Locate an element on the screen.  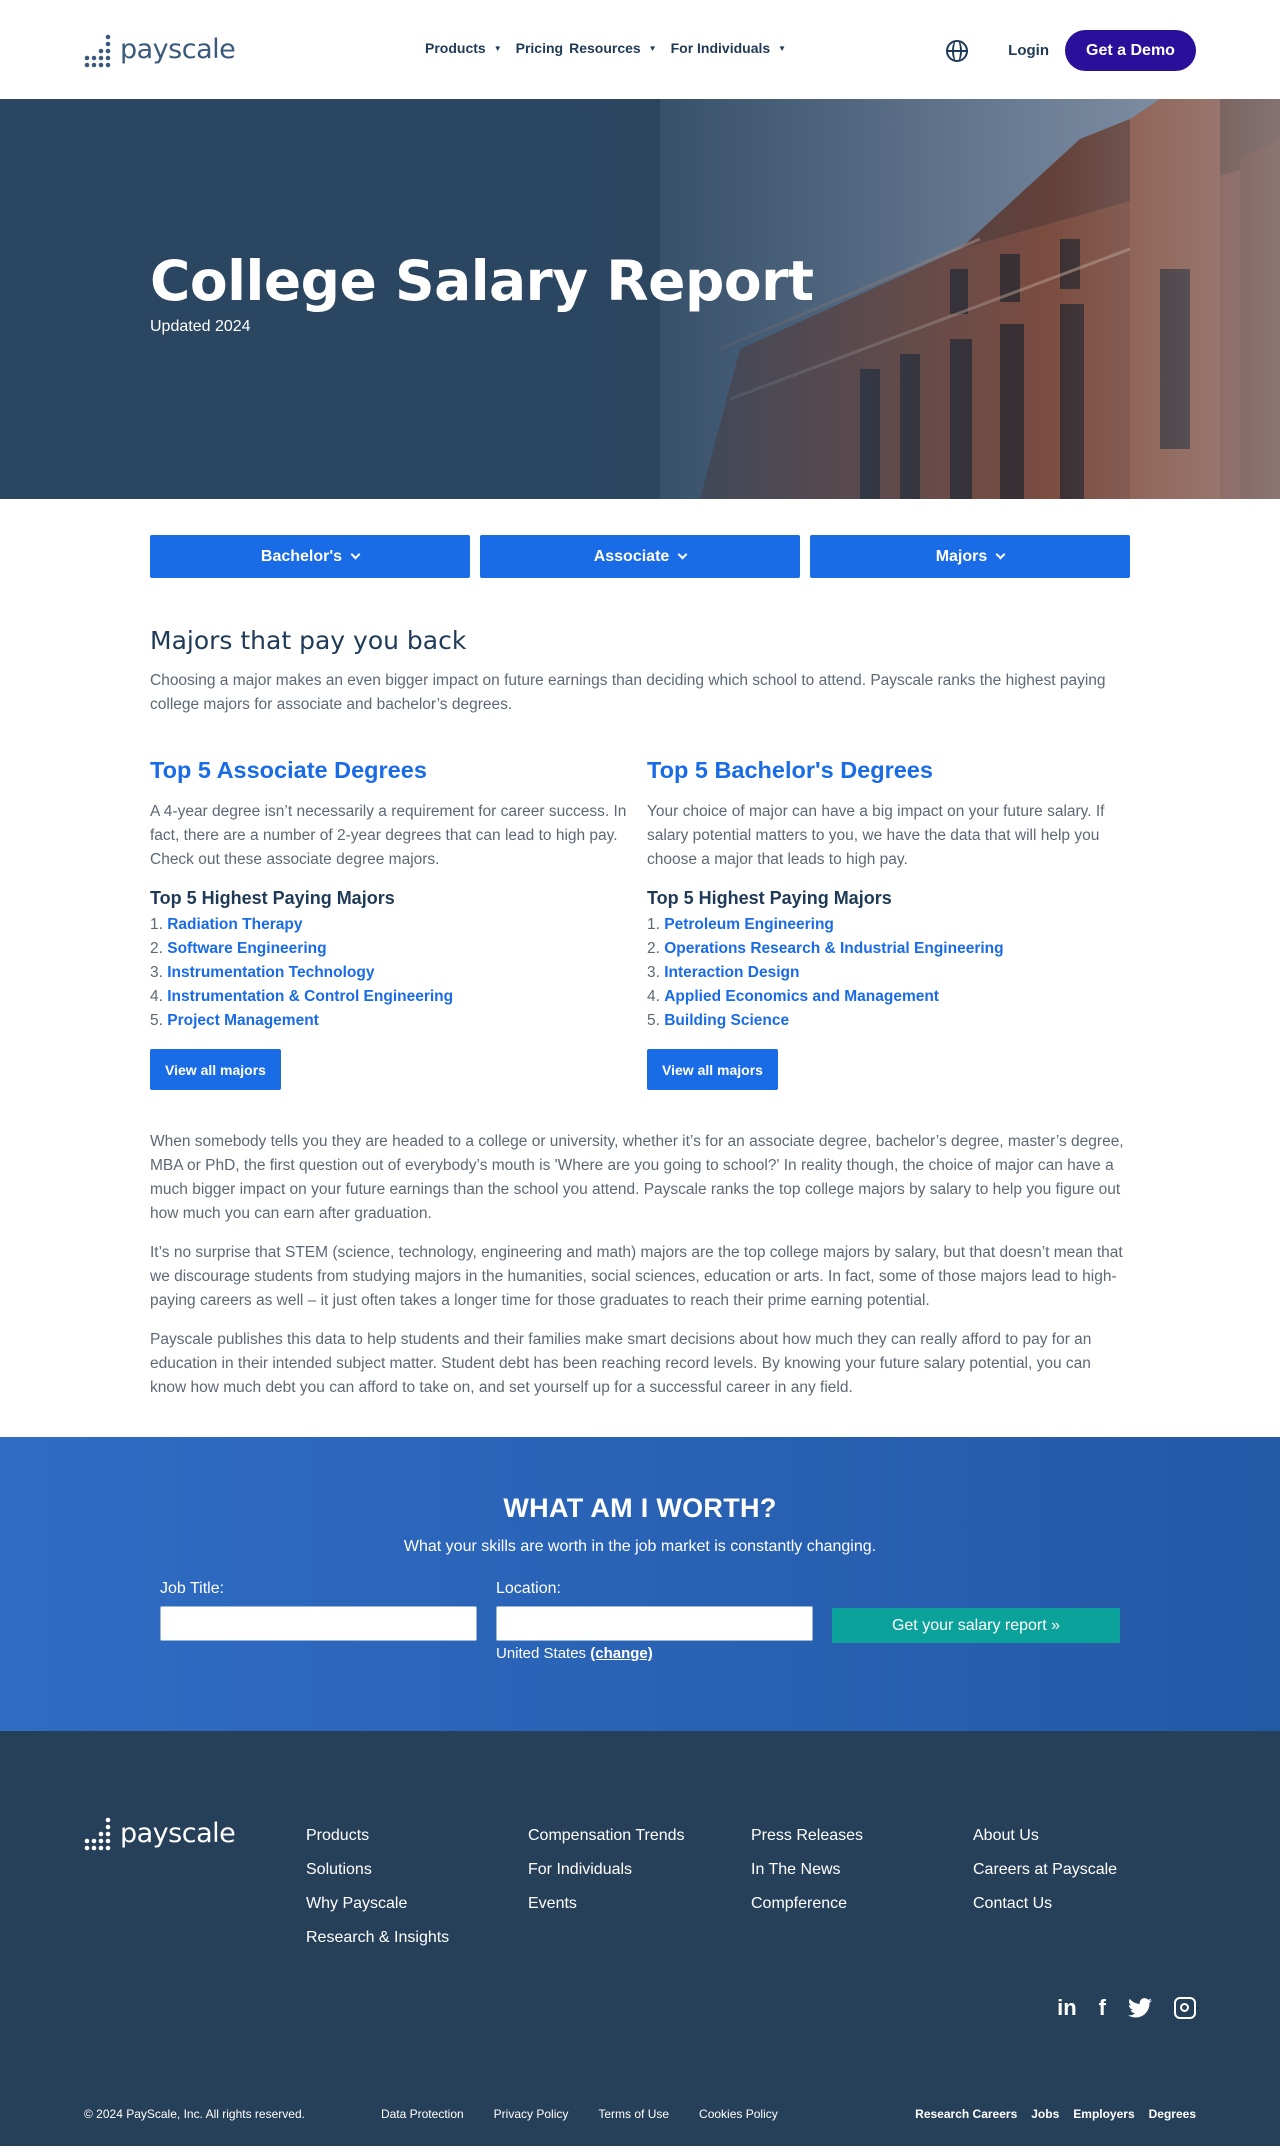
footer-link: Compensation Trends is located at coordinates (606, 1836).